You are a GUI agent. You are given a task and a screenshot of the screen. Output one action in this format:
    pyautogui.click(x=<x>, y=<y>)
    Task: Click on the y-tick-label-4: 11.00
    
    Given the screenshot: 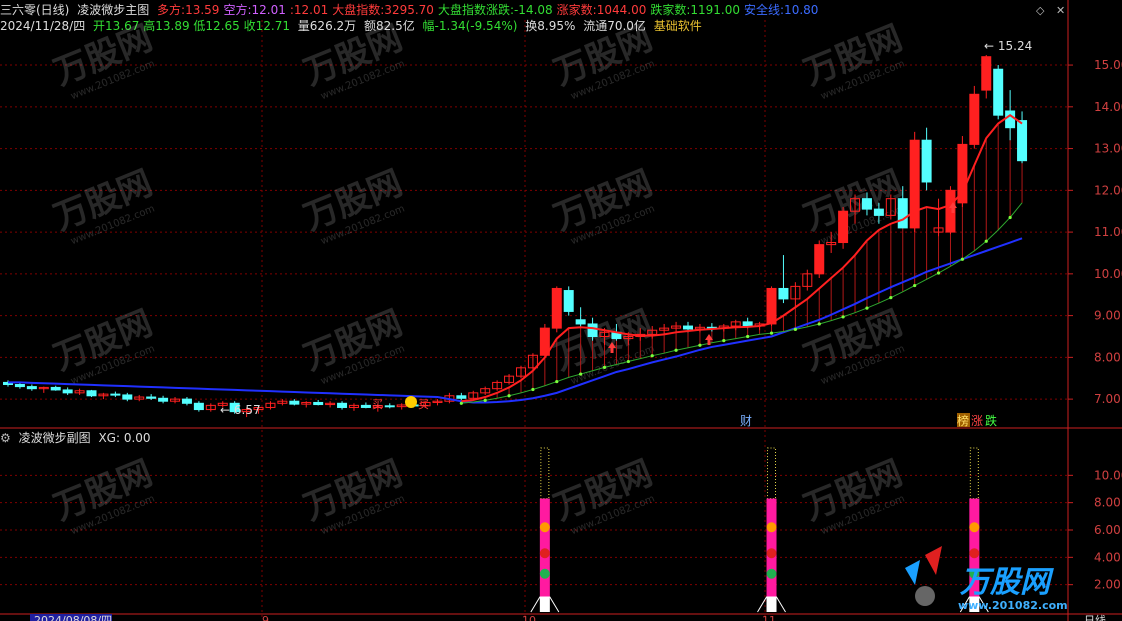 What is the action you would take?
    pyautogui.click(x=1108, y=232)
    